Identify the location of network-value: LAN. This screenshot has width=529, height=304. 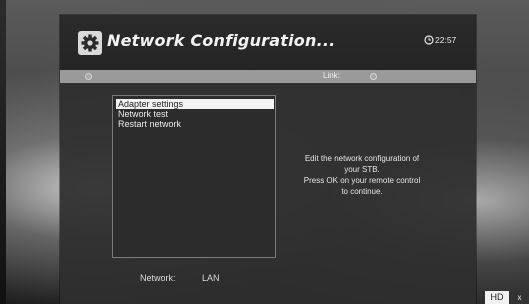
(211, 278).